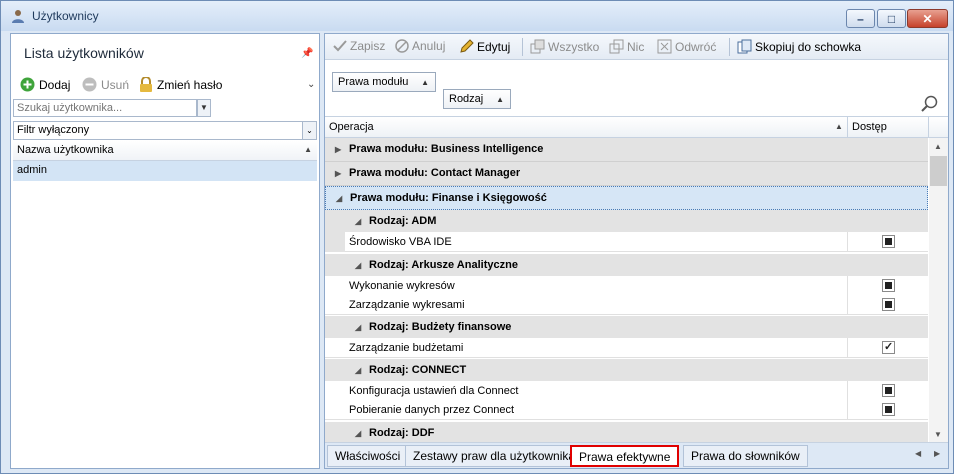 This screenshot has height=474, width=954. I want to click on minimize-button: –, so click(860, 18).